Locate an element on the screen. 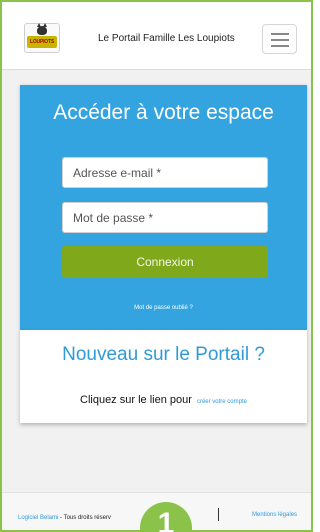  site-logo: LOUPIOTS is located at coordinates (42, 38).